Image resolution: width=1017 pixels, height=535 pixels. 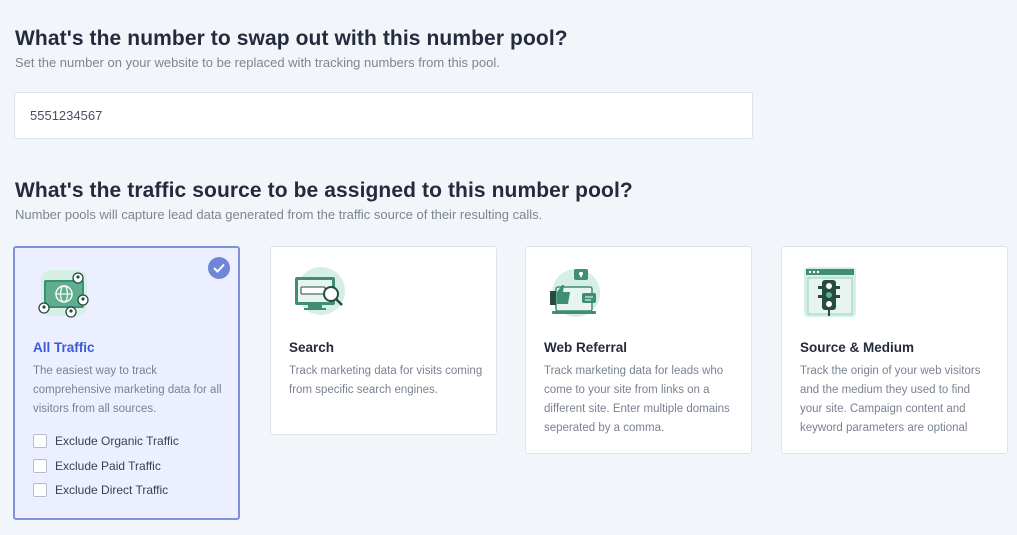 What do you see at coordinates (108, 466) in the screenshot?
I see `checkbox-label: Exclude Paid Traffic` at bounding box center [108, 466].